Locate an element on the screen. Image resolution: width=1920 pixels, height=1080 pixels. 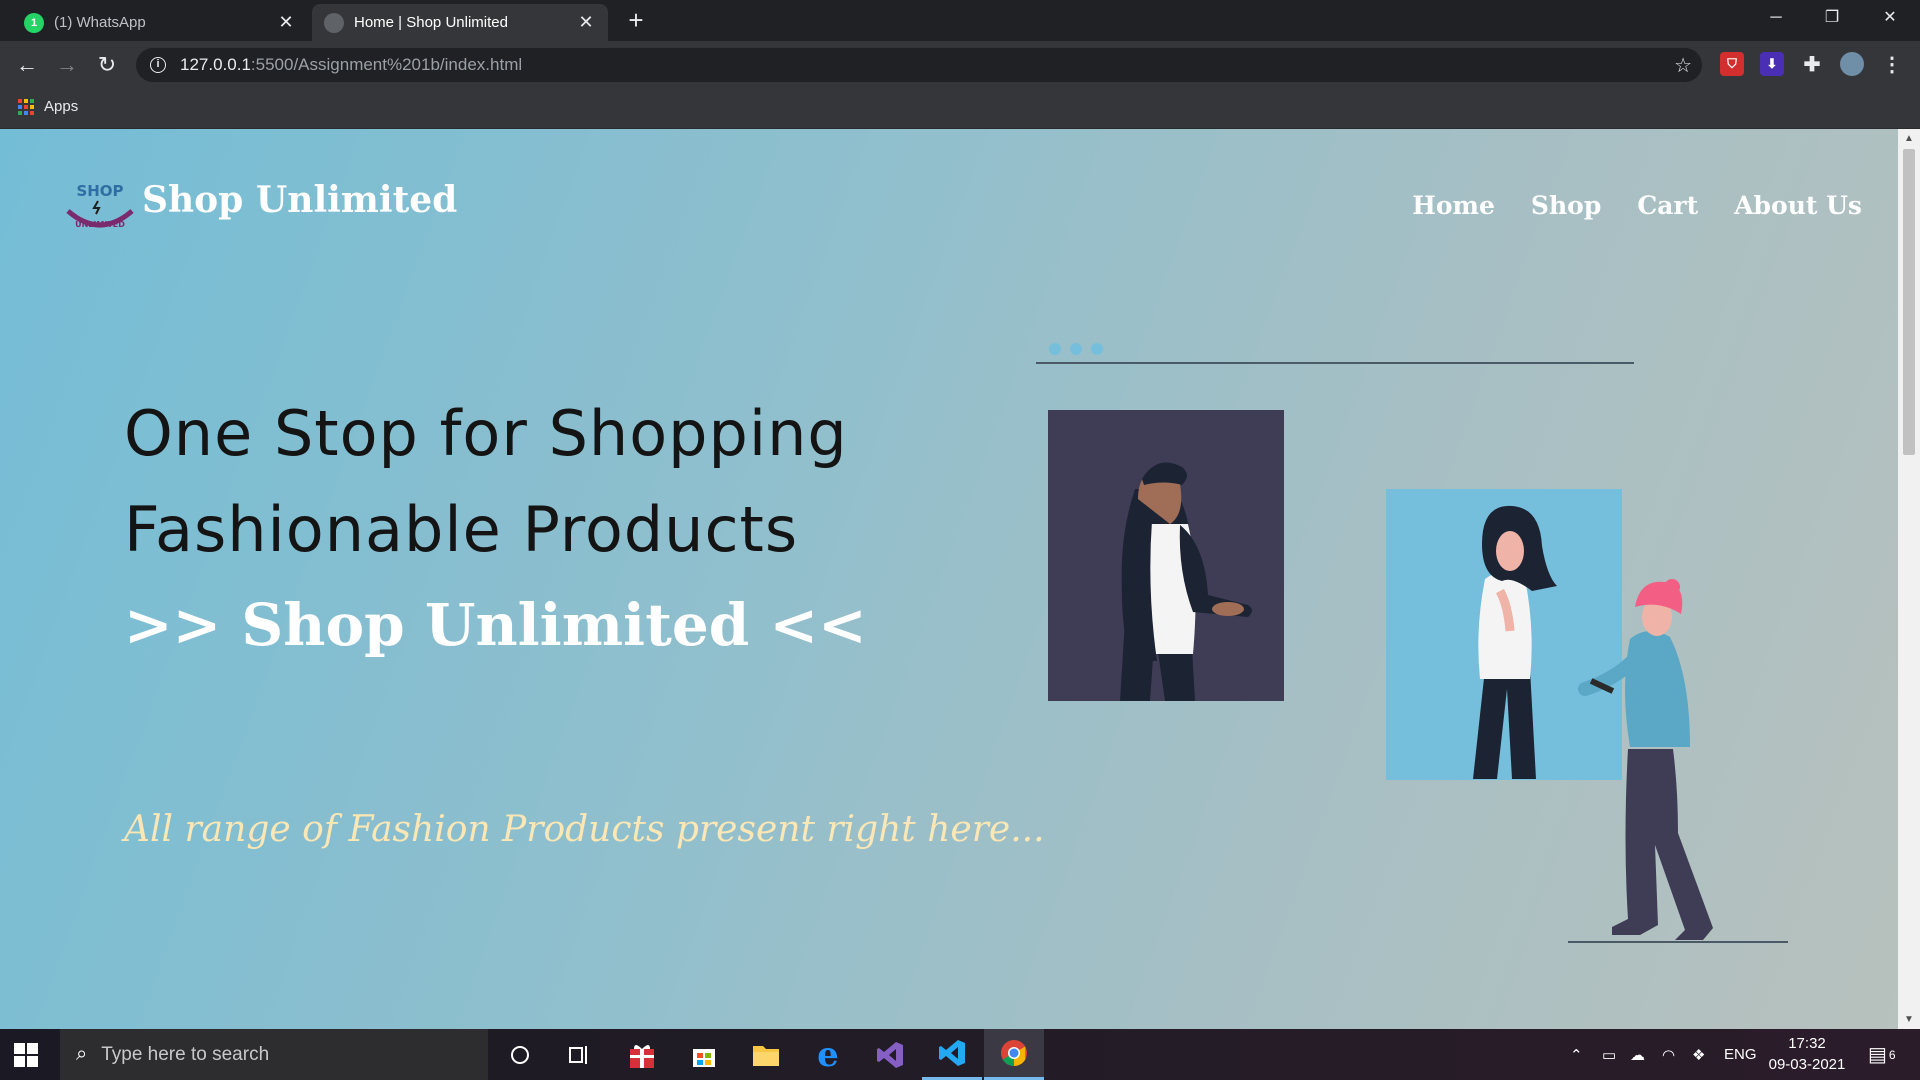
hero-brand-line: >> Shop Unlimited << is located at coordinates (495, 625).